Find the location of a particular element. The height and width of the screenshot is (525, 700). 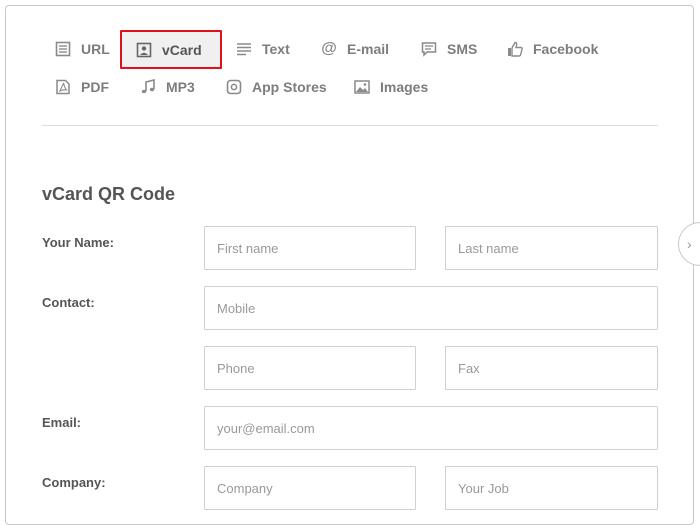

message-icon is located at coordinates (429, 49).